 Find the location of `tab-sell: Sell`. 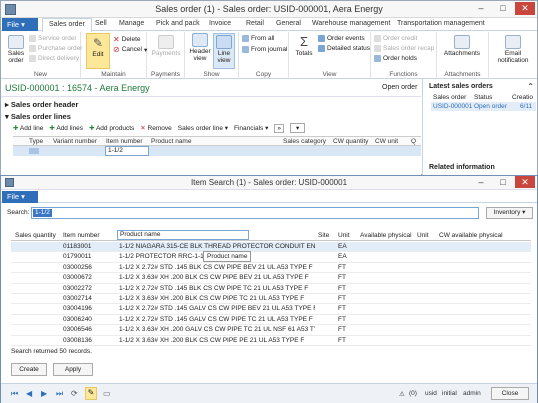

tab-sell: Sell is located at coordinates (101, 23).